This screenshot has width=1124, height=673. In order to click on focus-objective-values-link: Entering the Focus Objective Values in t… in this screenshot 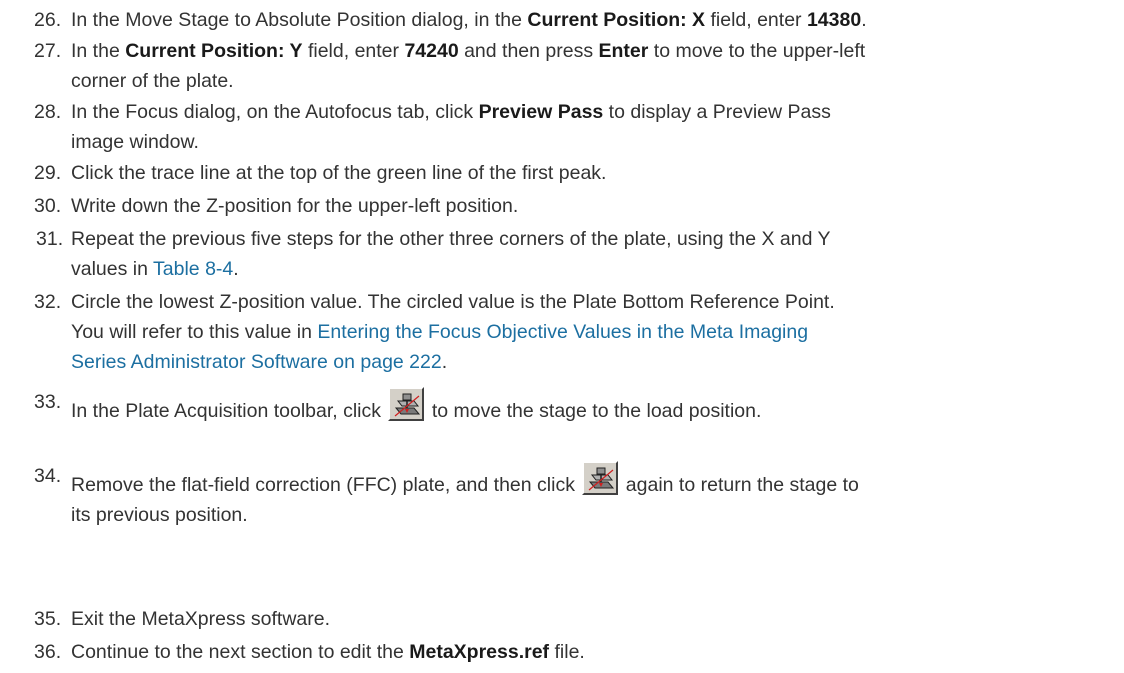, I will do `click(562, 332)`.